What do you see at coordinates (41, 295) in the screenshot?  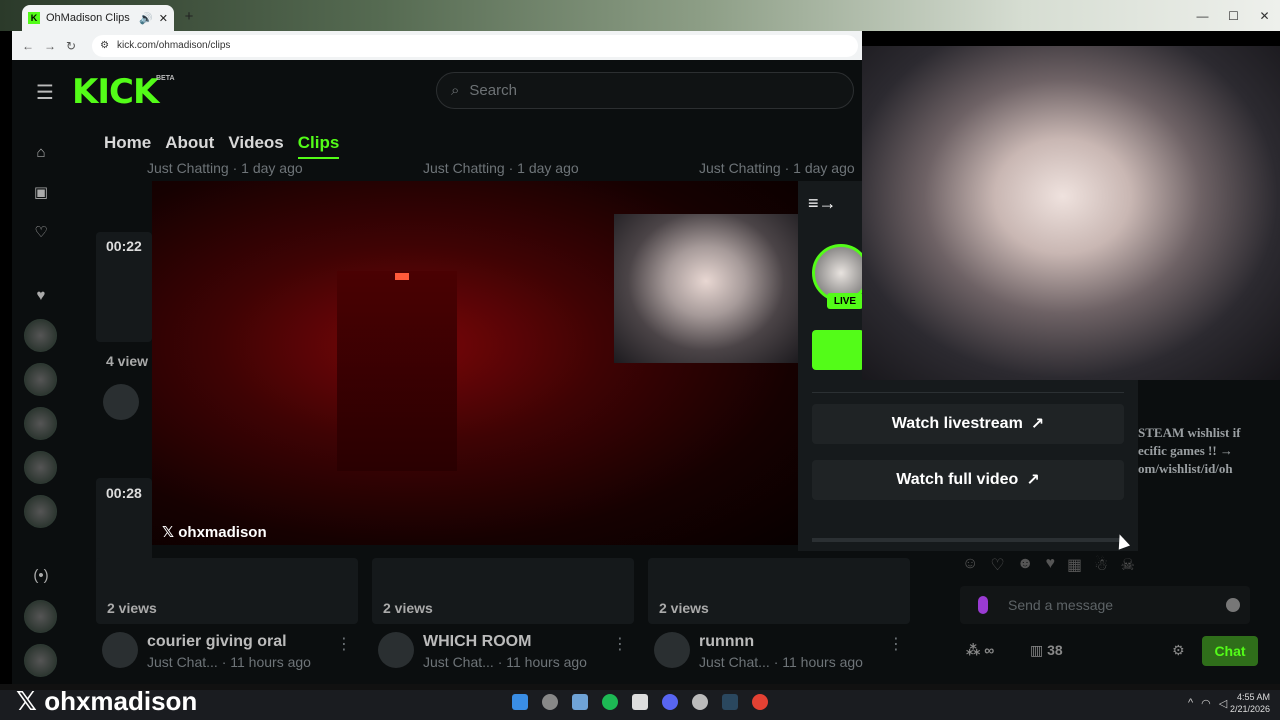 I see `favorites-heart-icon: ♥` at bounding box center [41, 295].